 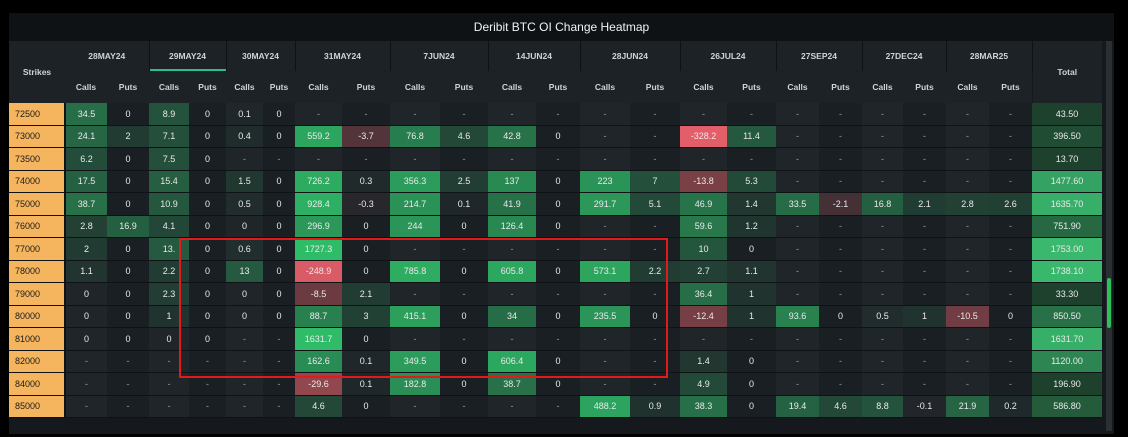 I want to click on total-cell: 1631.70, so click(x=1067, y=339).